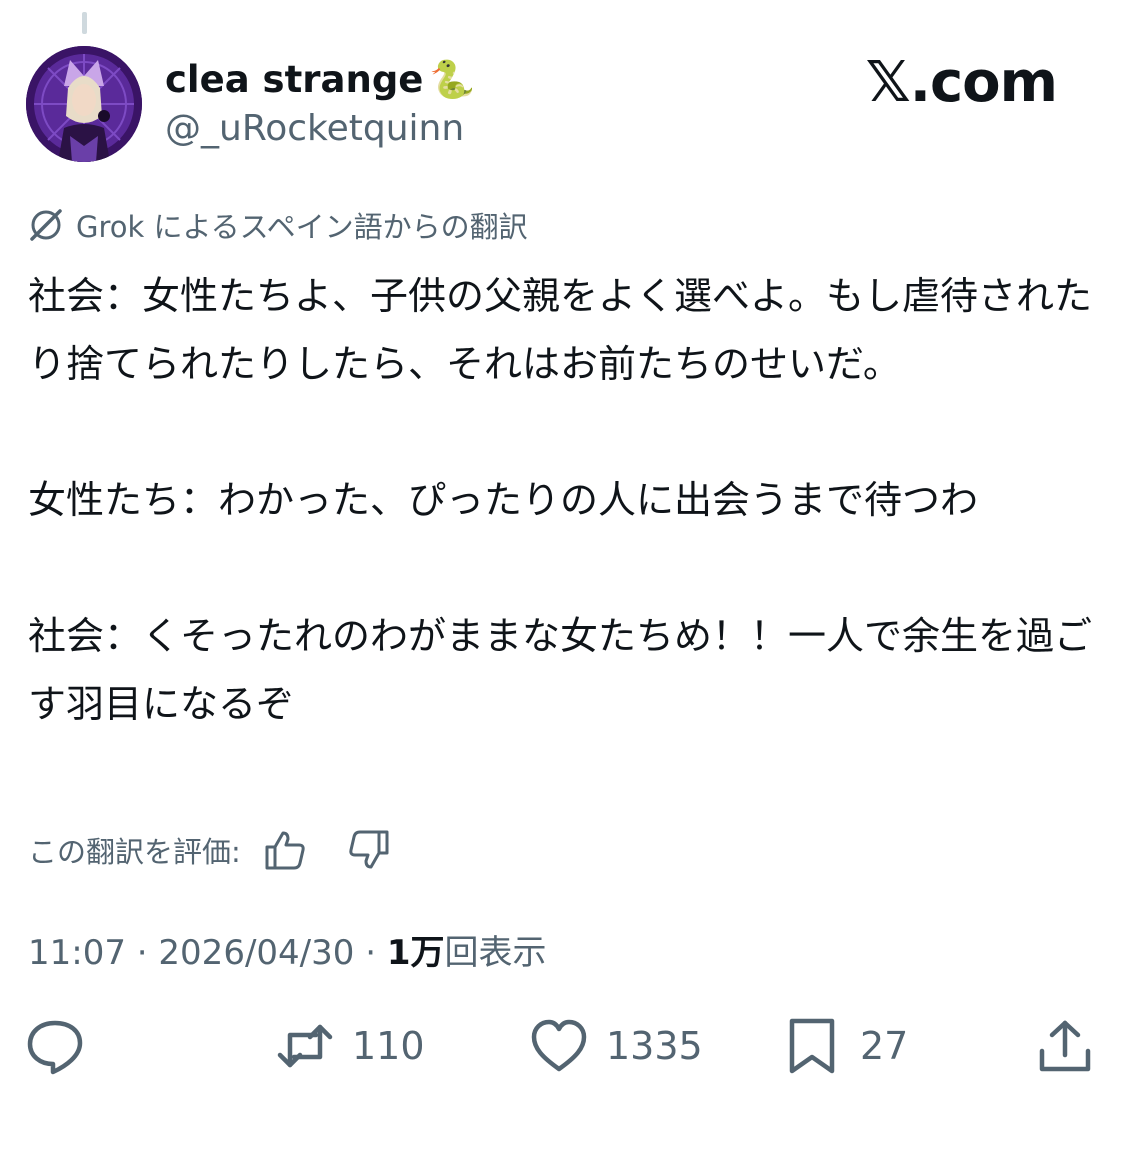  I want to click on thread-connector-line, so click(84, 23).